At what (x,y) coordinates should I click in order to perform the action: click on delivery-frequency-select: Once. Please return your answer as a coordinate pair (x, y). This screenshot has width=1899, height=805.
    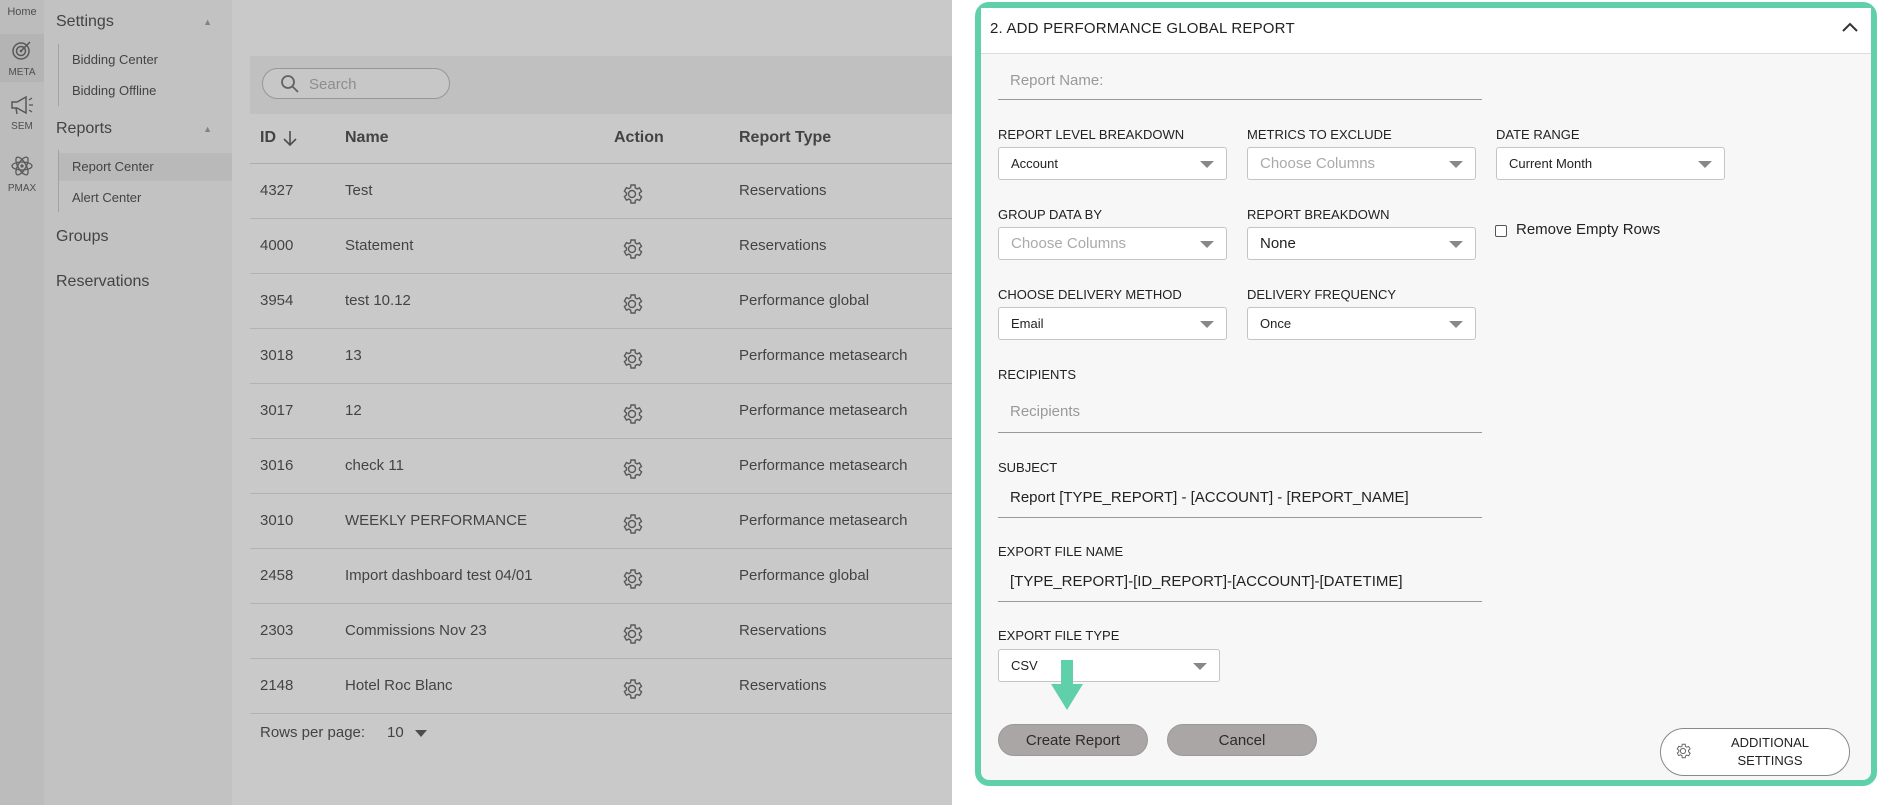
    Looking at the image, I should click on (1361, 323).